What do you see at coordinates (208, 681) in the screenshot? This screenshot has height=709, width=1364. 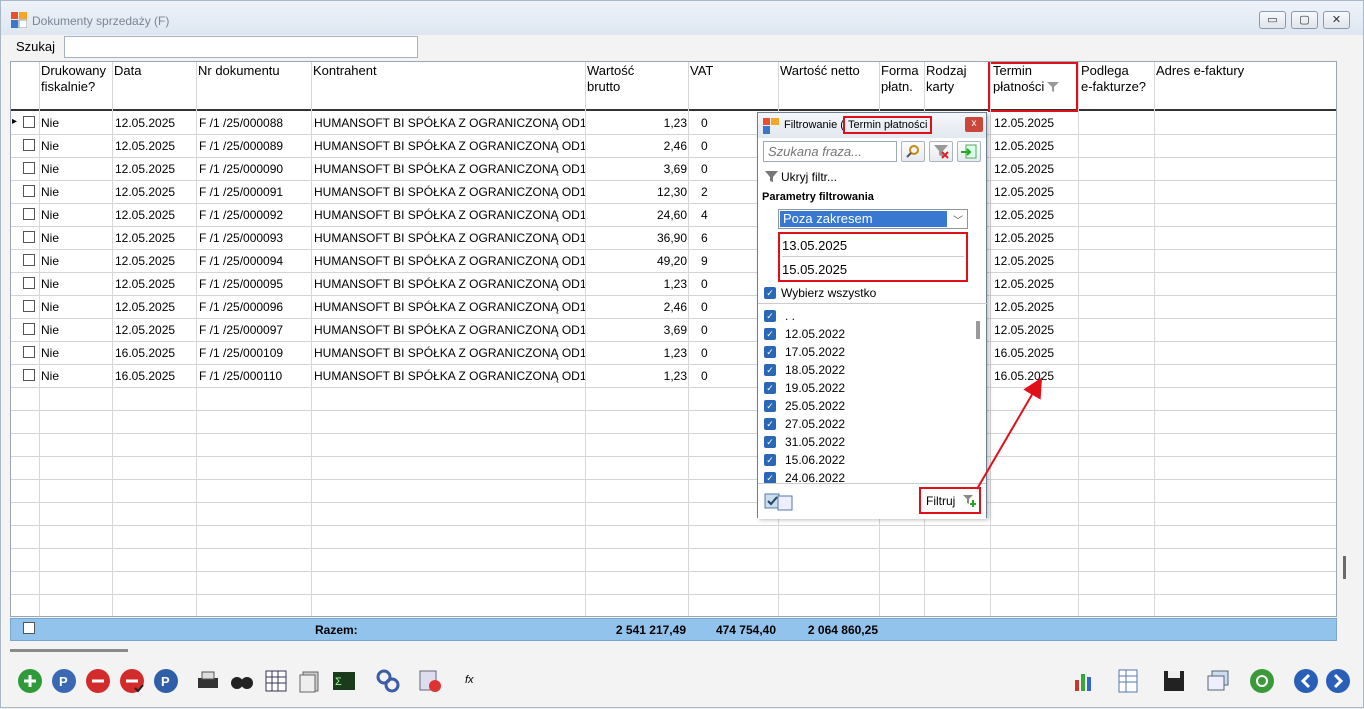 I see `printer-icon` at bounding box center [208, 681].